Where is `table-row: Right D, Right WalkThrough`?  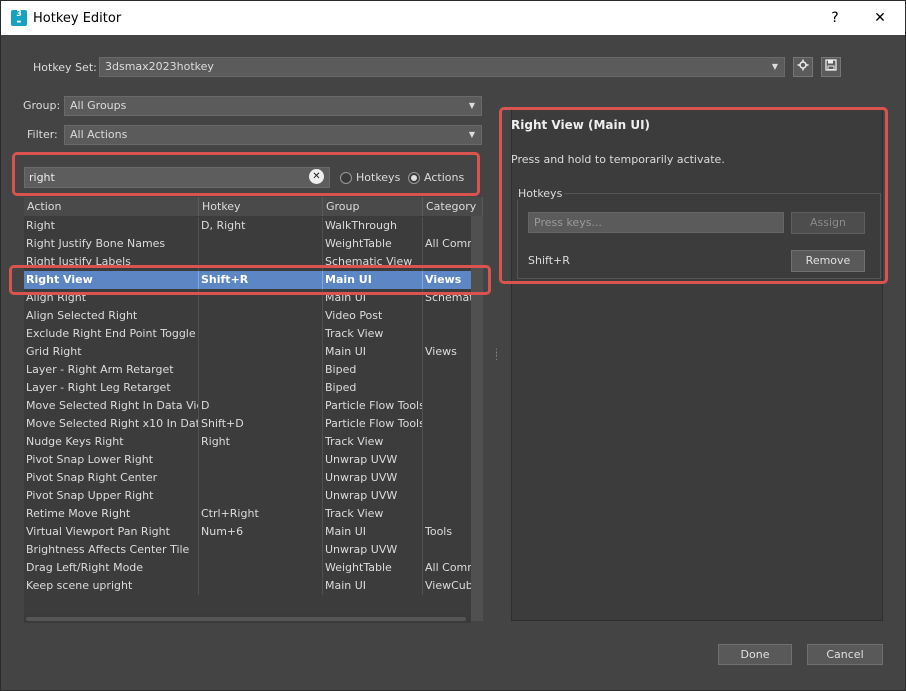
table-row: Right D, Right WalkThrough is located at coordinates (253, 226).